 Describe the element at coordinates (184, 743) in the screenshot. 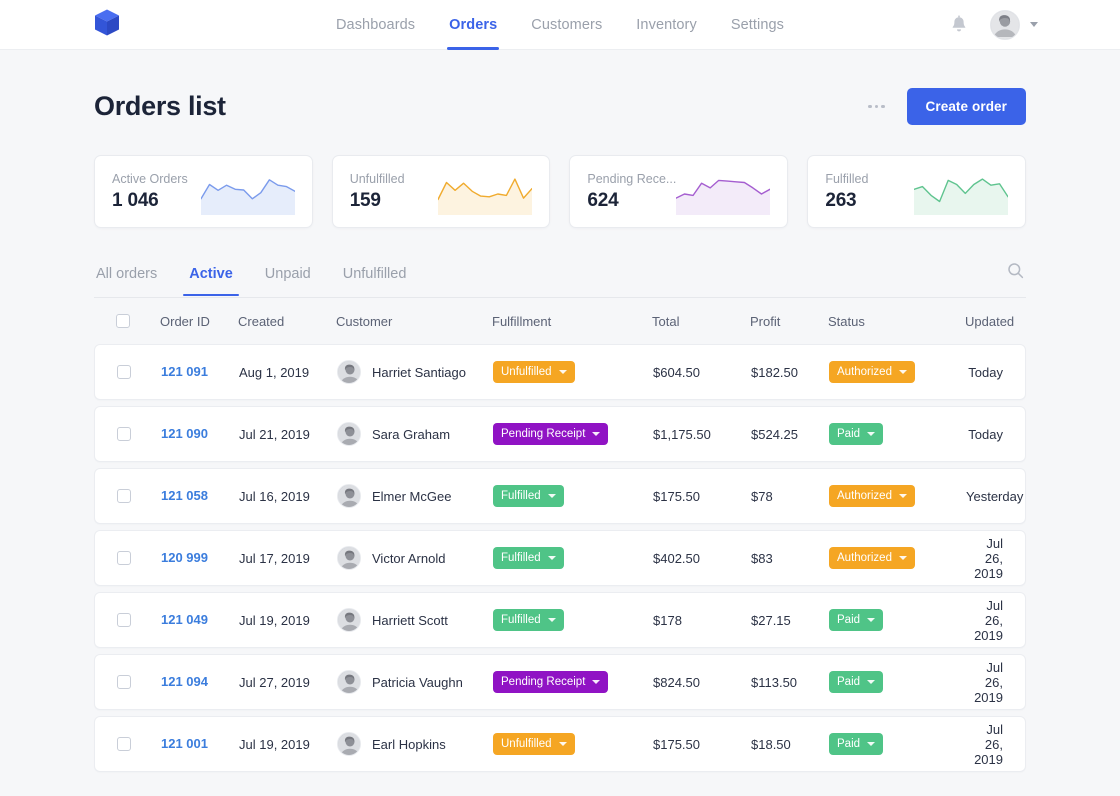

I see `order-id-link: 121 001` at that location.